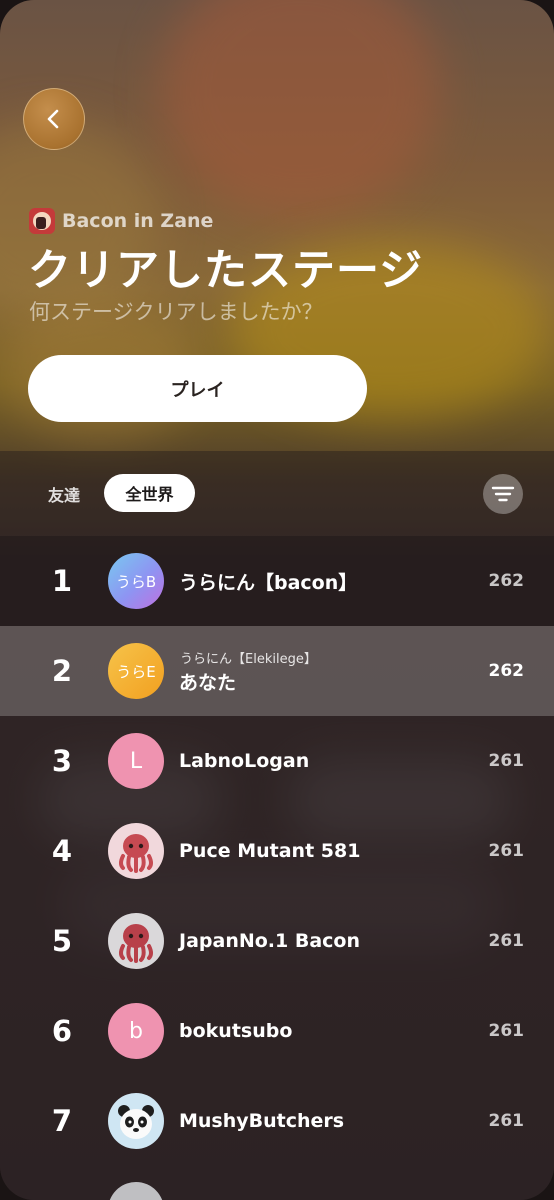 The height and width of the screenshot is (1200, 554). I want to click on avatar: L, so click(136, 761).